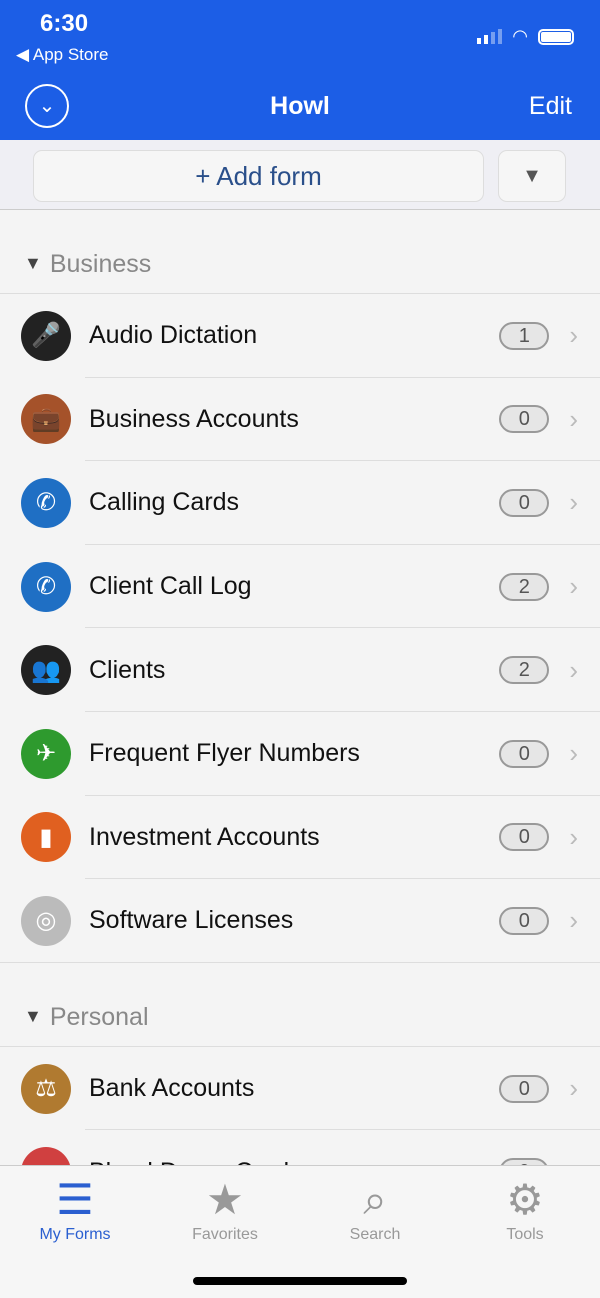  I want to click on briefcase-icon: 💼, so click(46, 419).